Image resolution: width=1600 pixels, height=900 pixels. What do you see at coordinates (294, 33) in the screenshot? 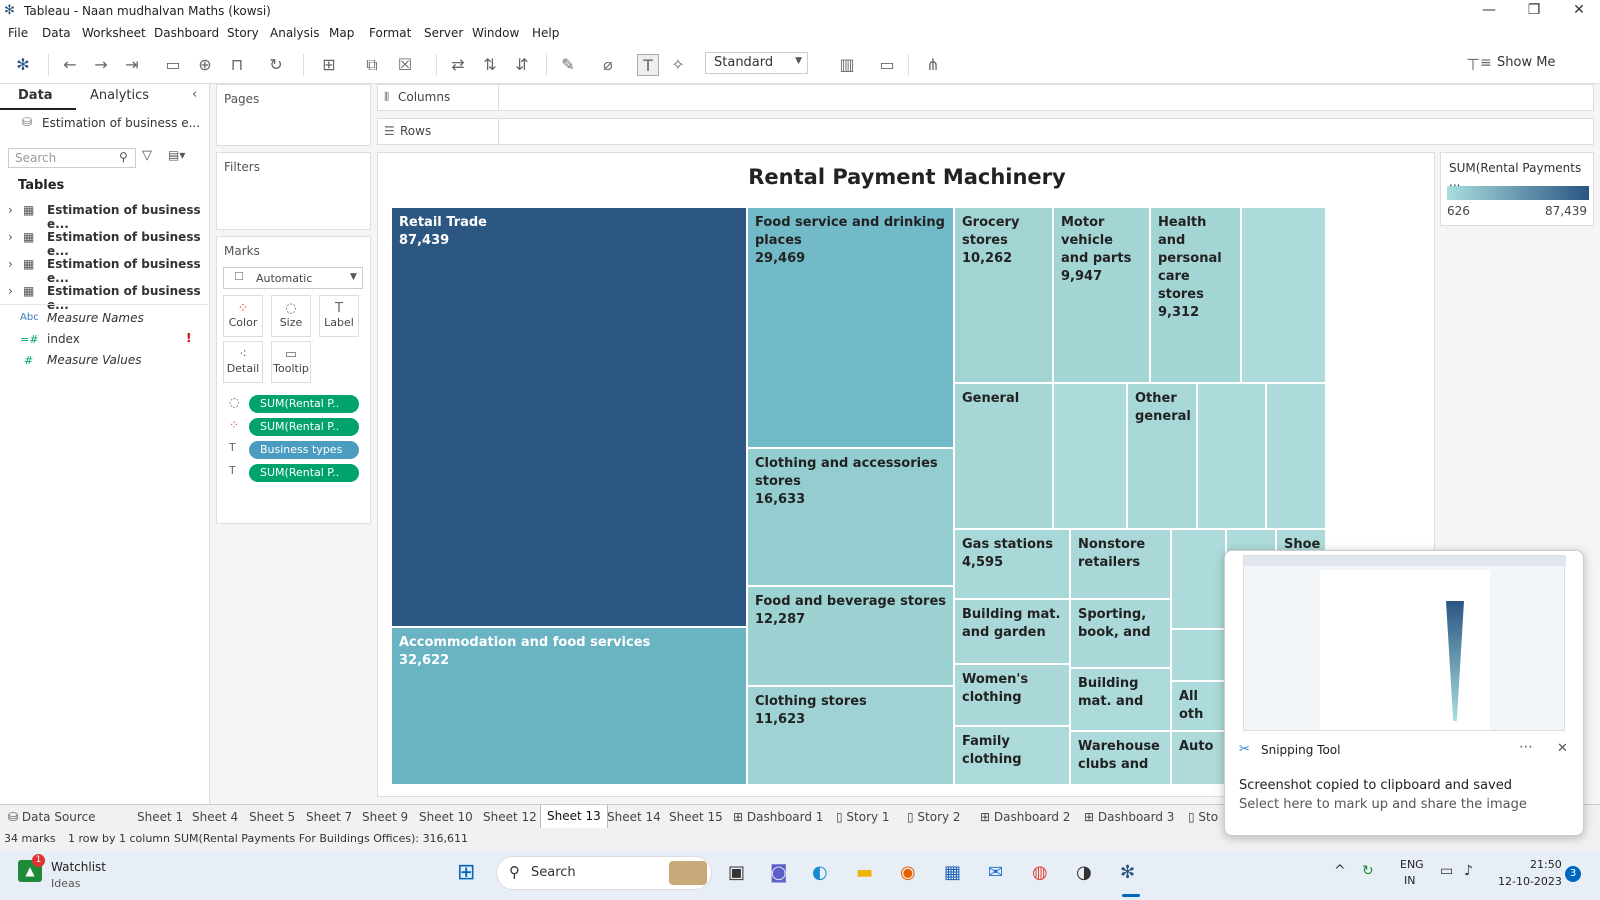
I see `menu-analysis: Analysis` at bounding box center [294, 33].